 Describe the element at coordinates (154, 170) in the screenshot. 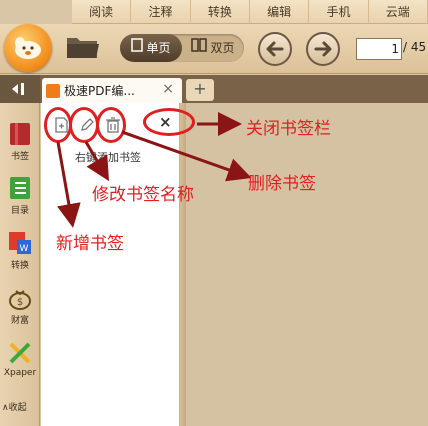

I see `annotation-arrows` at that location.